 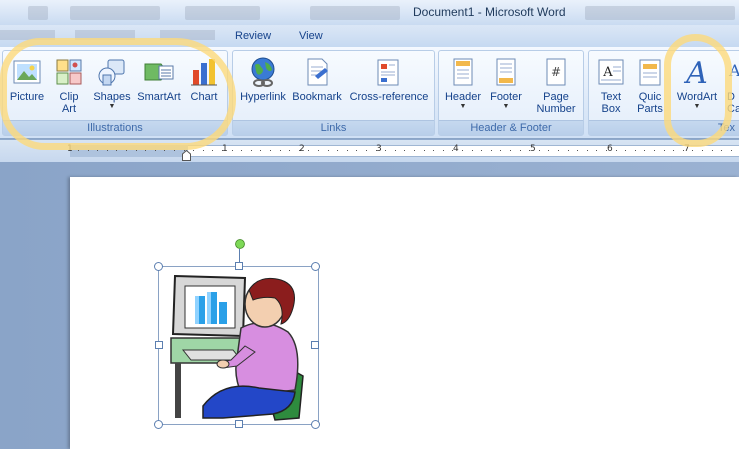 What do you see at coordinates (239, 345) in the screenshot?
I see `woman-at-computer-clipart` at bounding box center [239, 345].